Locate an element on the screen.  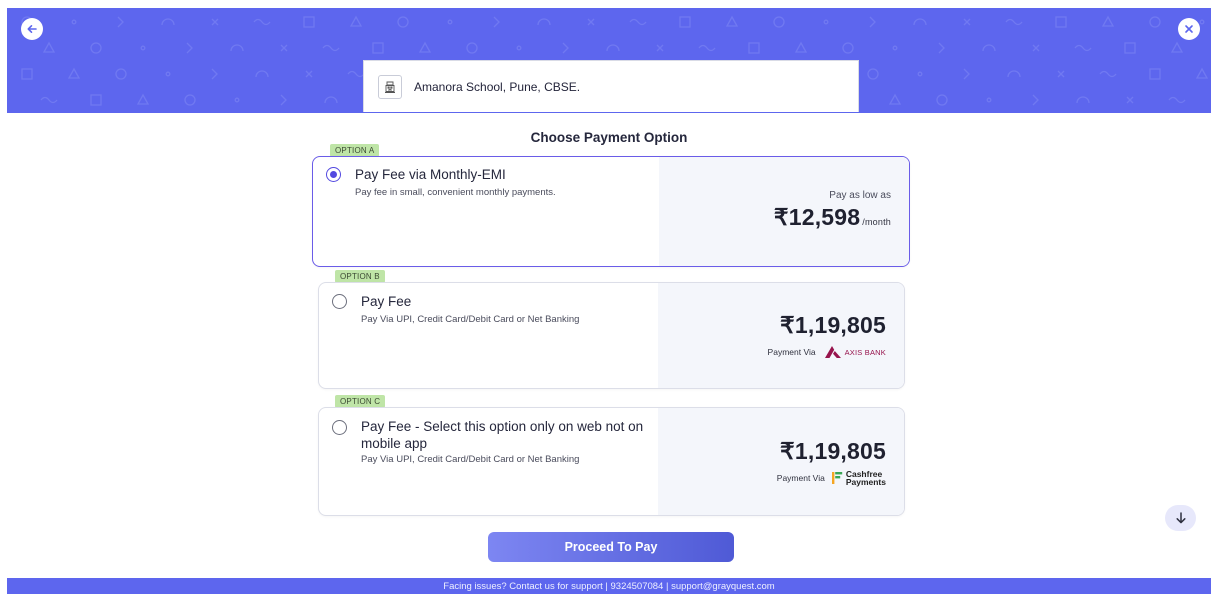
option-b-payment-via: Payment Via AXIS BANK is located at coordinates (827, 352).